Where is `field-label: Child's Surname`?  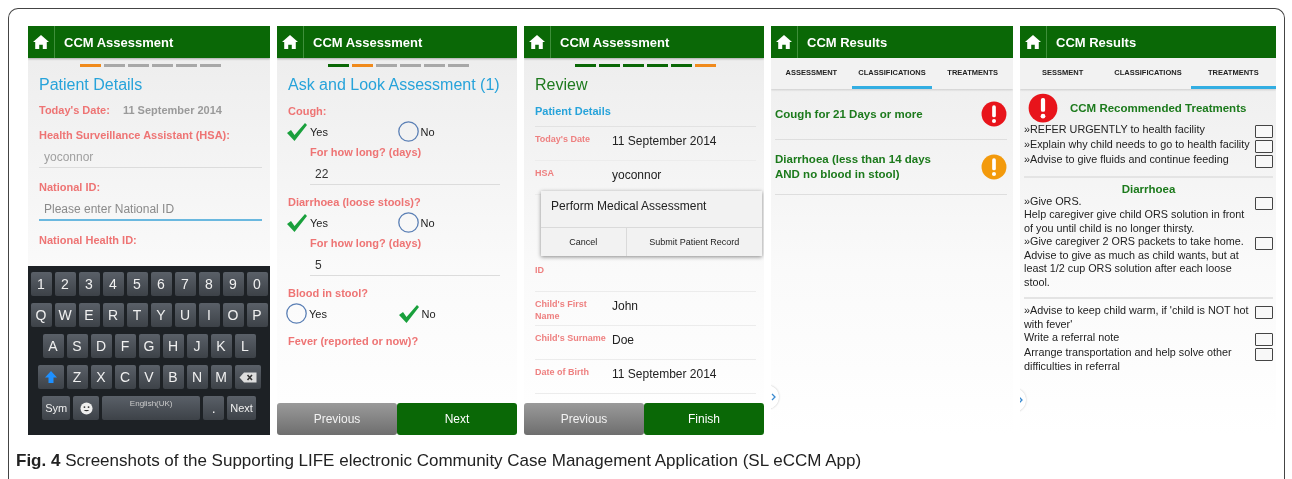 field-label: Child's Surname is located at coordinates (571, 339).